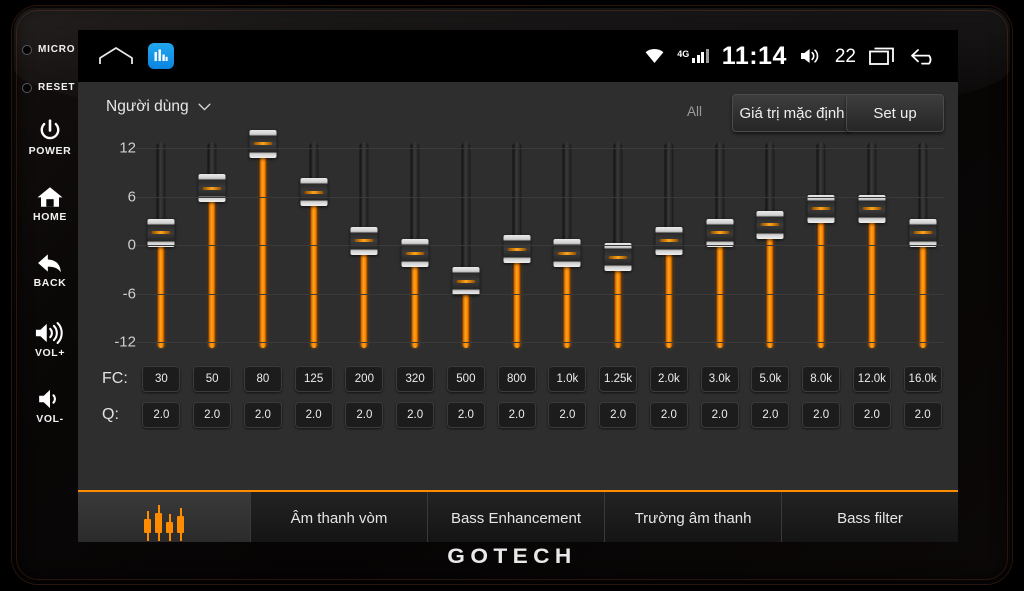 The width and height of the screenshot is (1024, 591). I want to click on tab-3: Trường âm thanh, so click(693, 517).